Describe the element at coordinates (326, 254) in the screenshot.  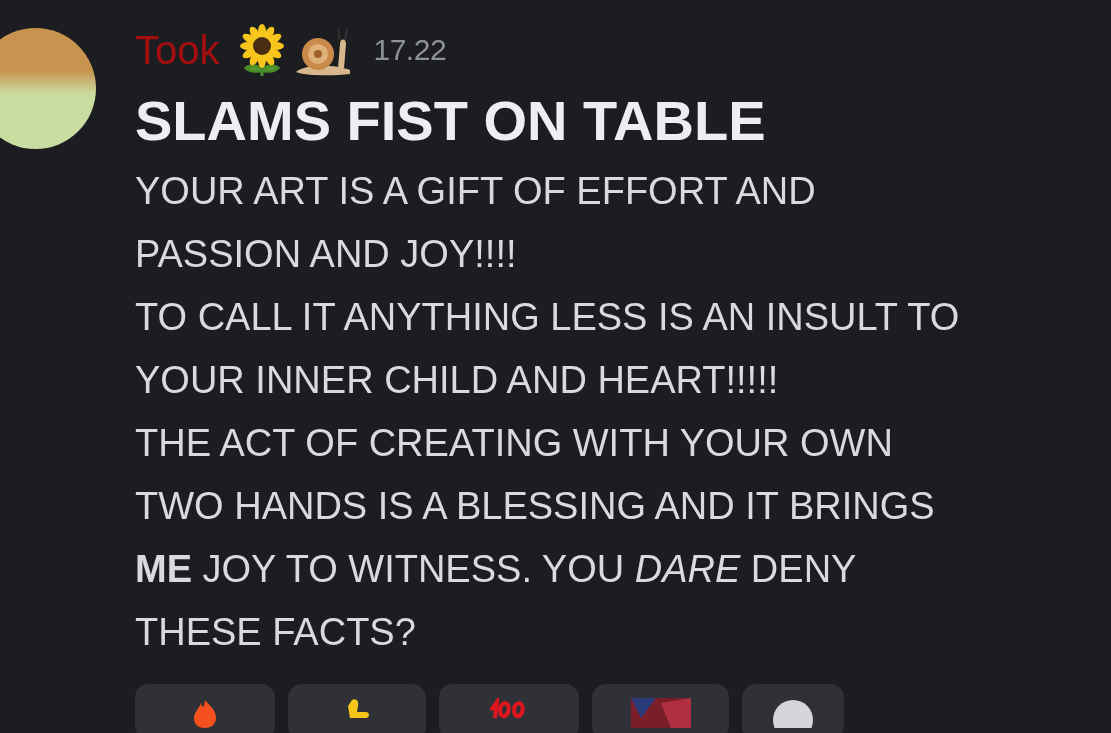
I see `message-line: PASSION AND JOY!!!!` at that location.